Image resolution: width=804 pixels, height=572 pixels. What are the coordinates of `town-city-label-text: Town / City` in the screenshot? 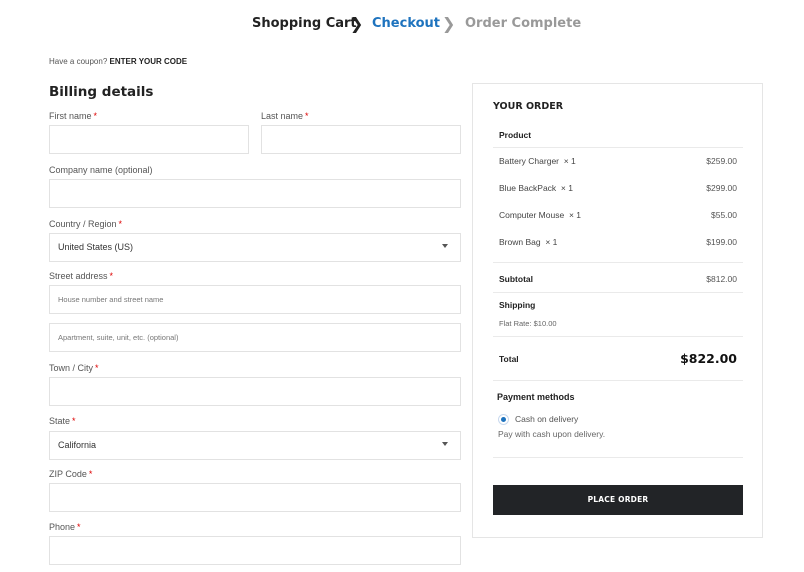 It's located at (71, 368).